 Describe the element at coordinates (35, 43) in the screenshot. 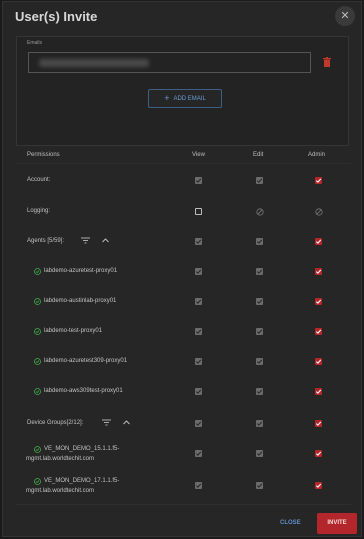

I see `emails-legend: Emails` at that location.